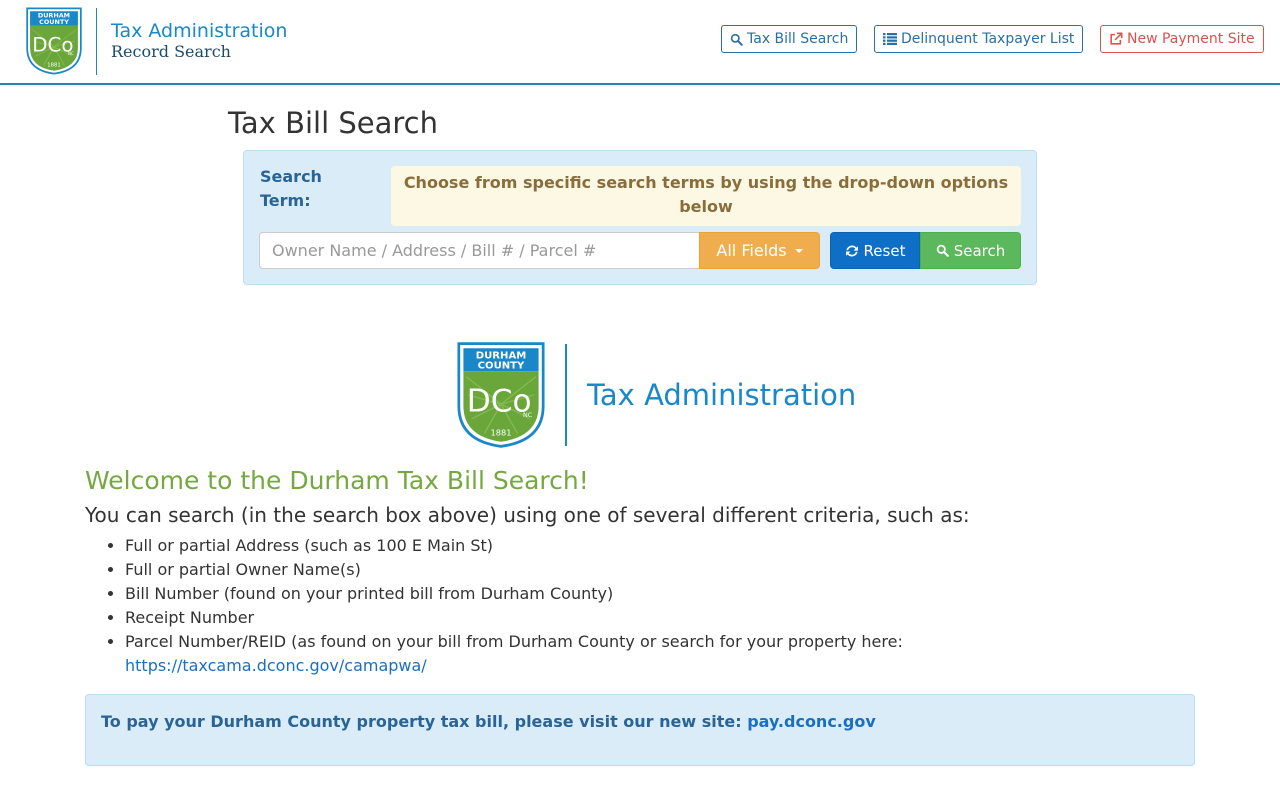  I want to click on durham-county-seal-icon: DURHAM COUNTY DCo NC 1881, so click(501, 395).